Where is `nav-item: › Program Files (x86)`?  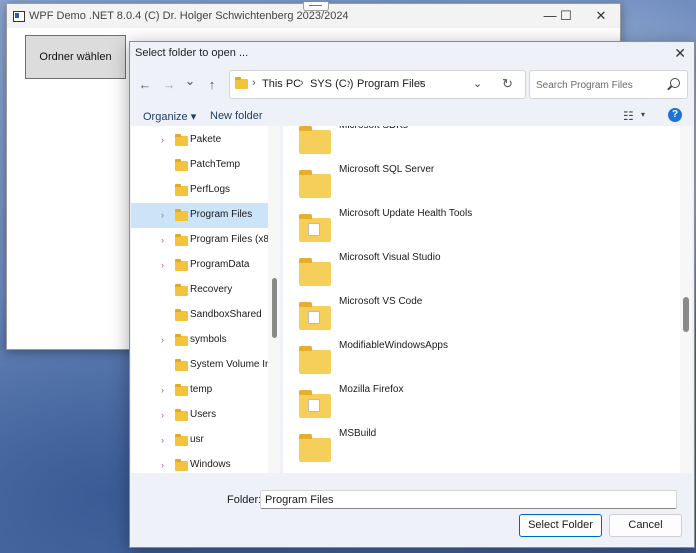
nav-item: › Program Files (x86) is located at coordinates (199, 240).